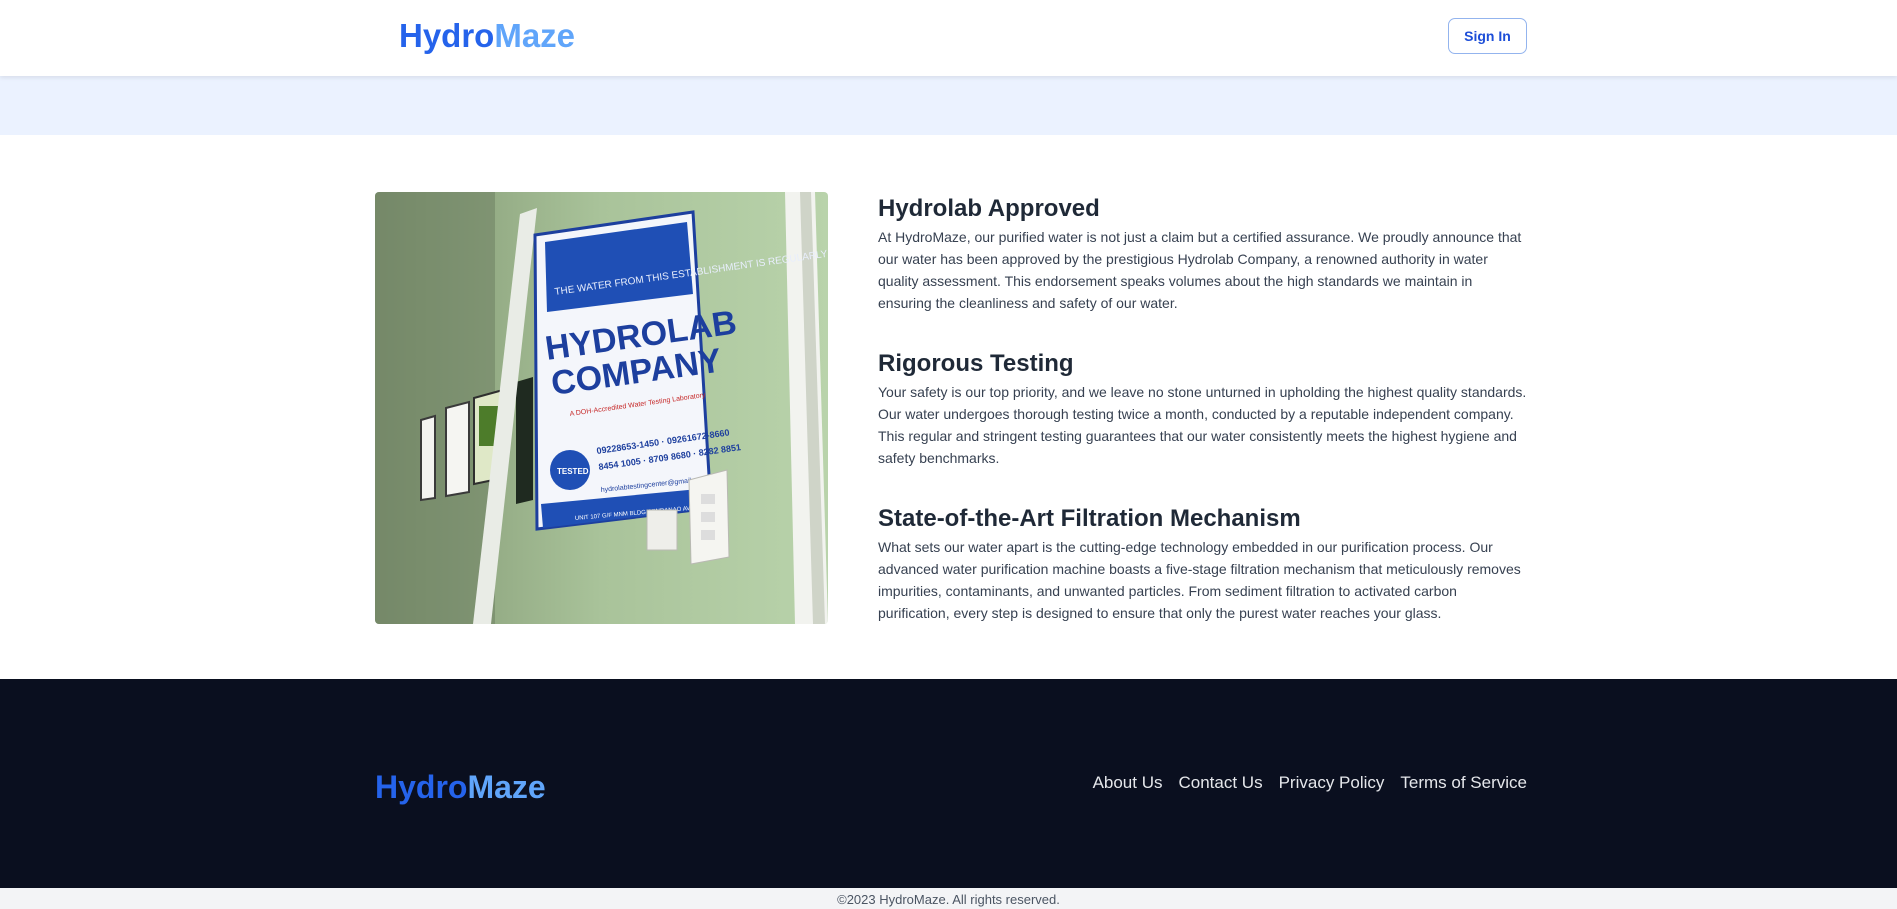 This screenshot has height=909, width=1897. Describe the element at coordinates (1221, 783) in the screenshot. I see `footer-link-contact-us: Contact Us` at that location.